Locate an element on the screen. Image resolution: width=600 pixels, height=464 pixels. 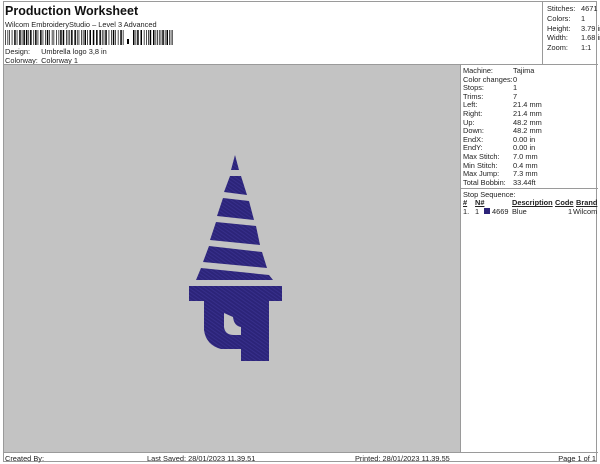
machine-row: Total Bobbin: 33.44ft is located at coordinates (529, 182).